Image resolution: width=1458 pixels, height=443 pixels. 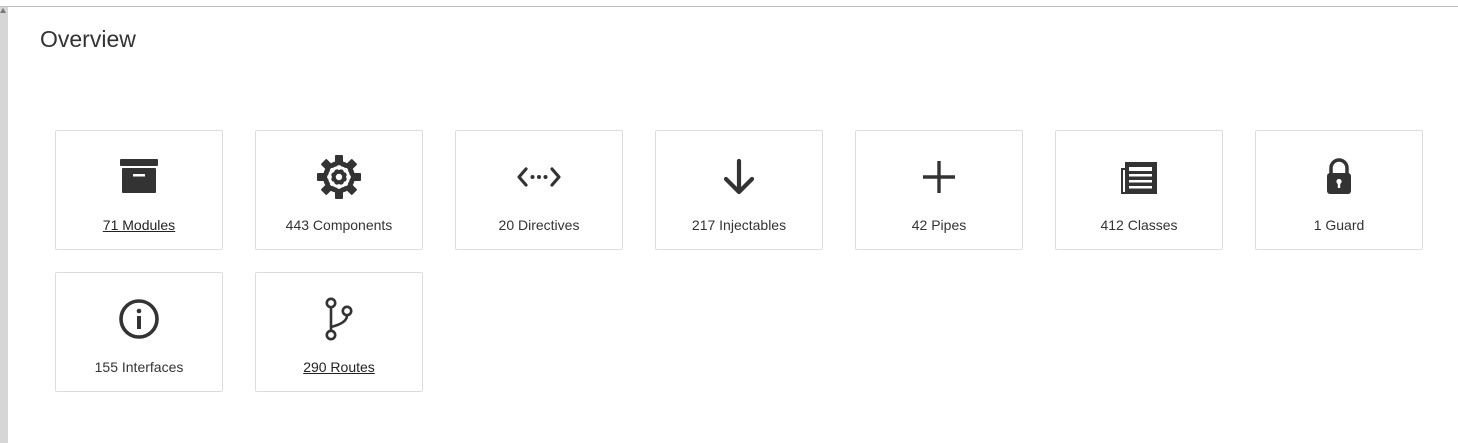 I want to click on card-guards-label: 1 Guard, so click(x=1339, y=225).